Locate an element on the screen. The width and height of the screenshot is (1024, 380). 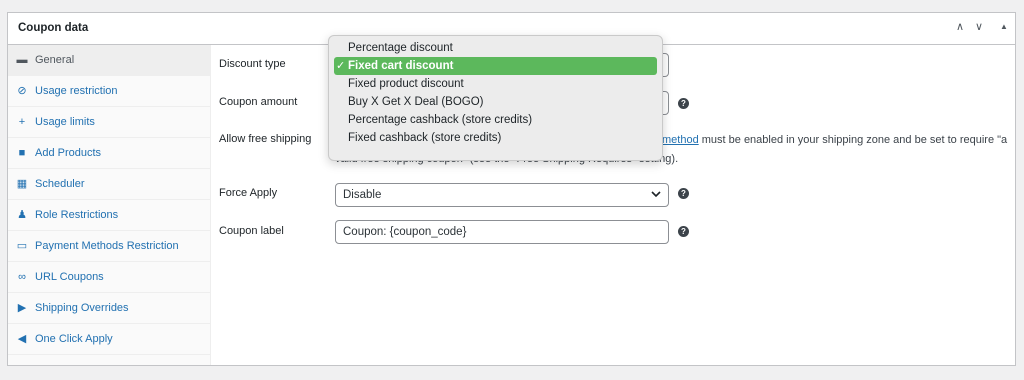
option-fixed-product-discount: Fixed product discount is located at coordinates (495, 84).